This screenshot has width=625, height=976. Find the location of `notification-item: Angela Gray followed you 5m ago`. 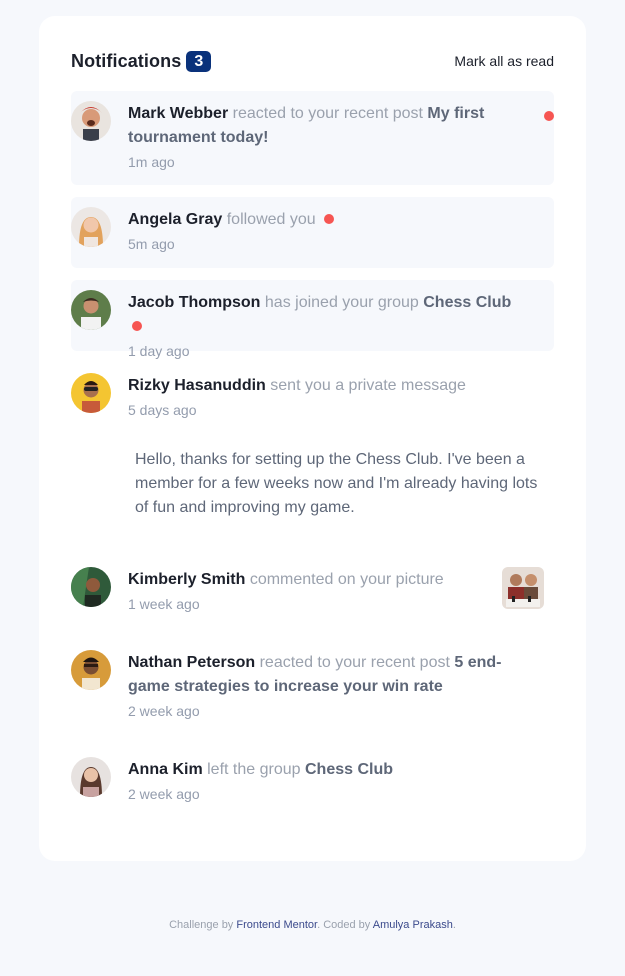

notification-item: Angela Gray followed you 5m ago is located at coordinates (312, 232).